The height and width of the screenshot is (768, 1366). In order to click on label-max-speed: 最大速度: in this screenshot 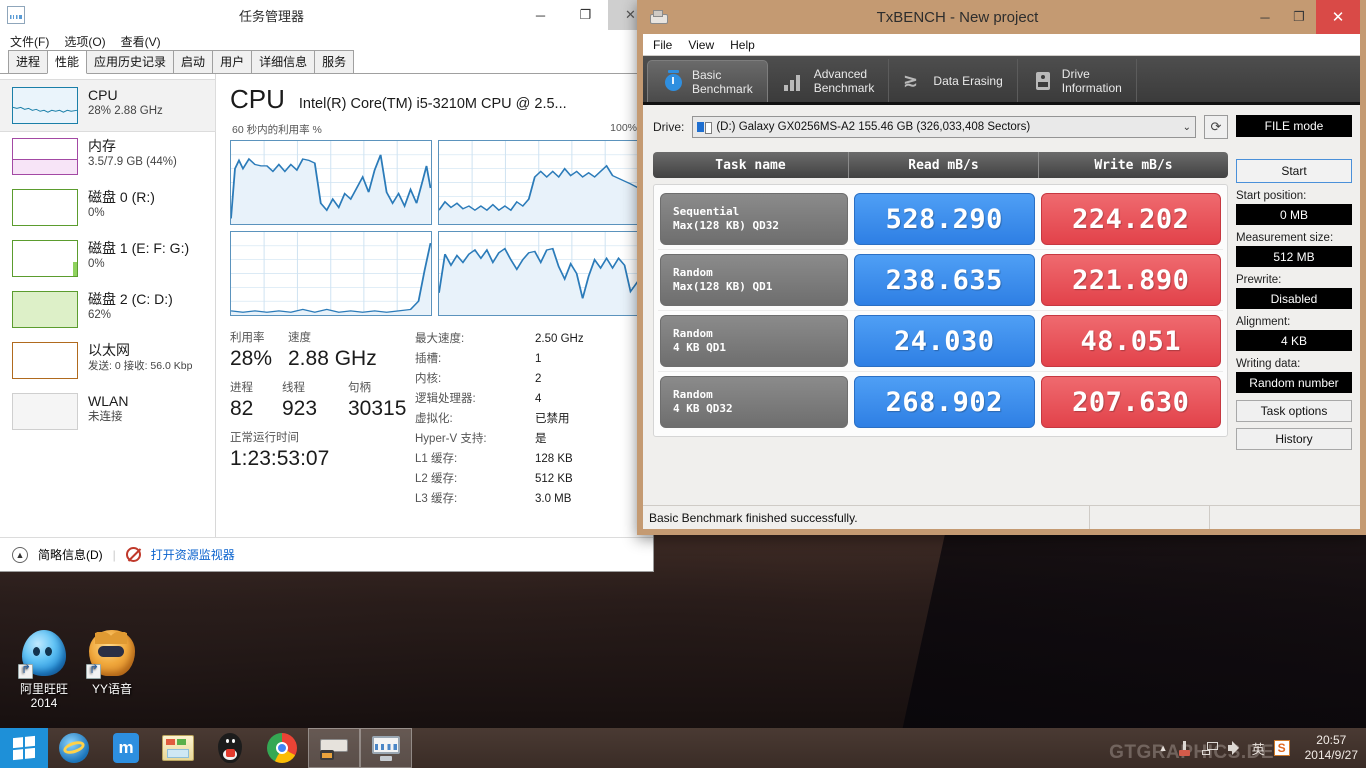, I will do `click(440, 339)`.